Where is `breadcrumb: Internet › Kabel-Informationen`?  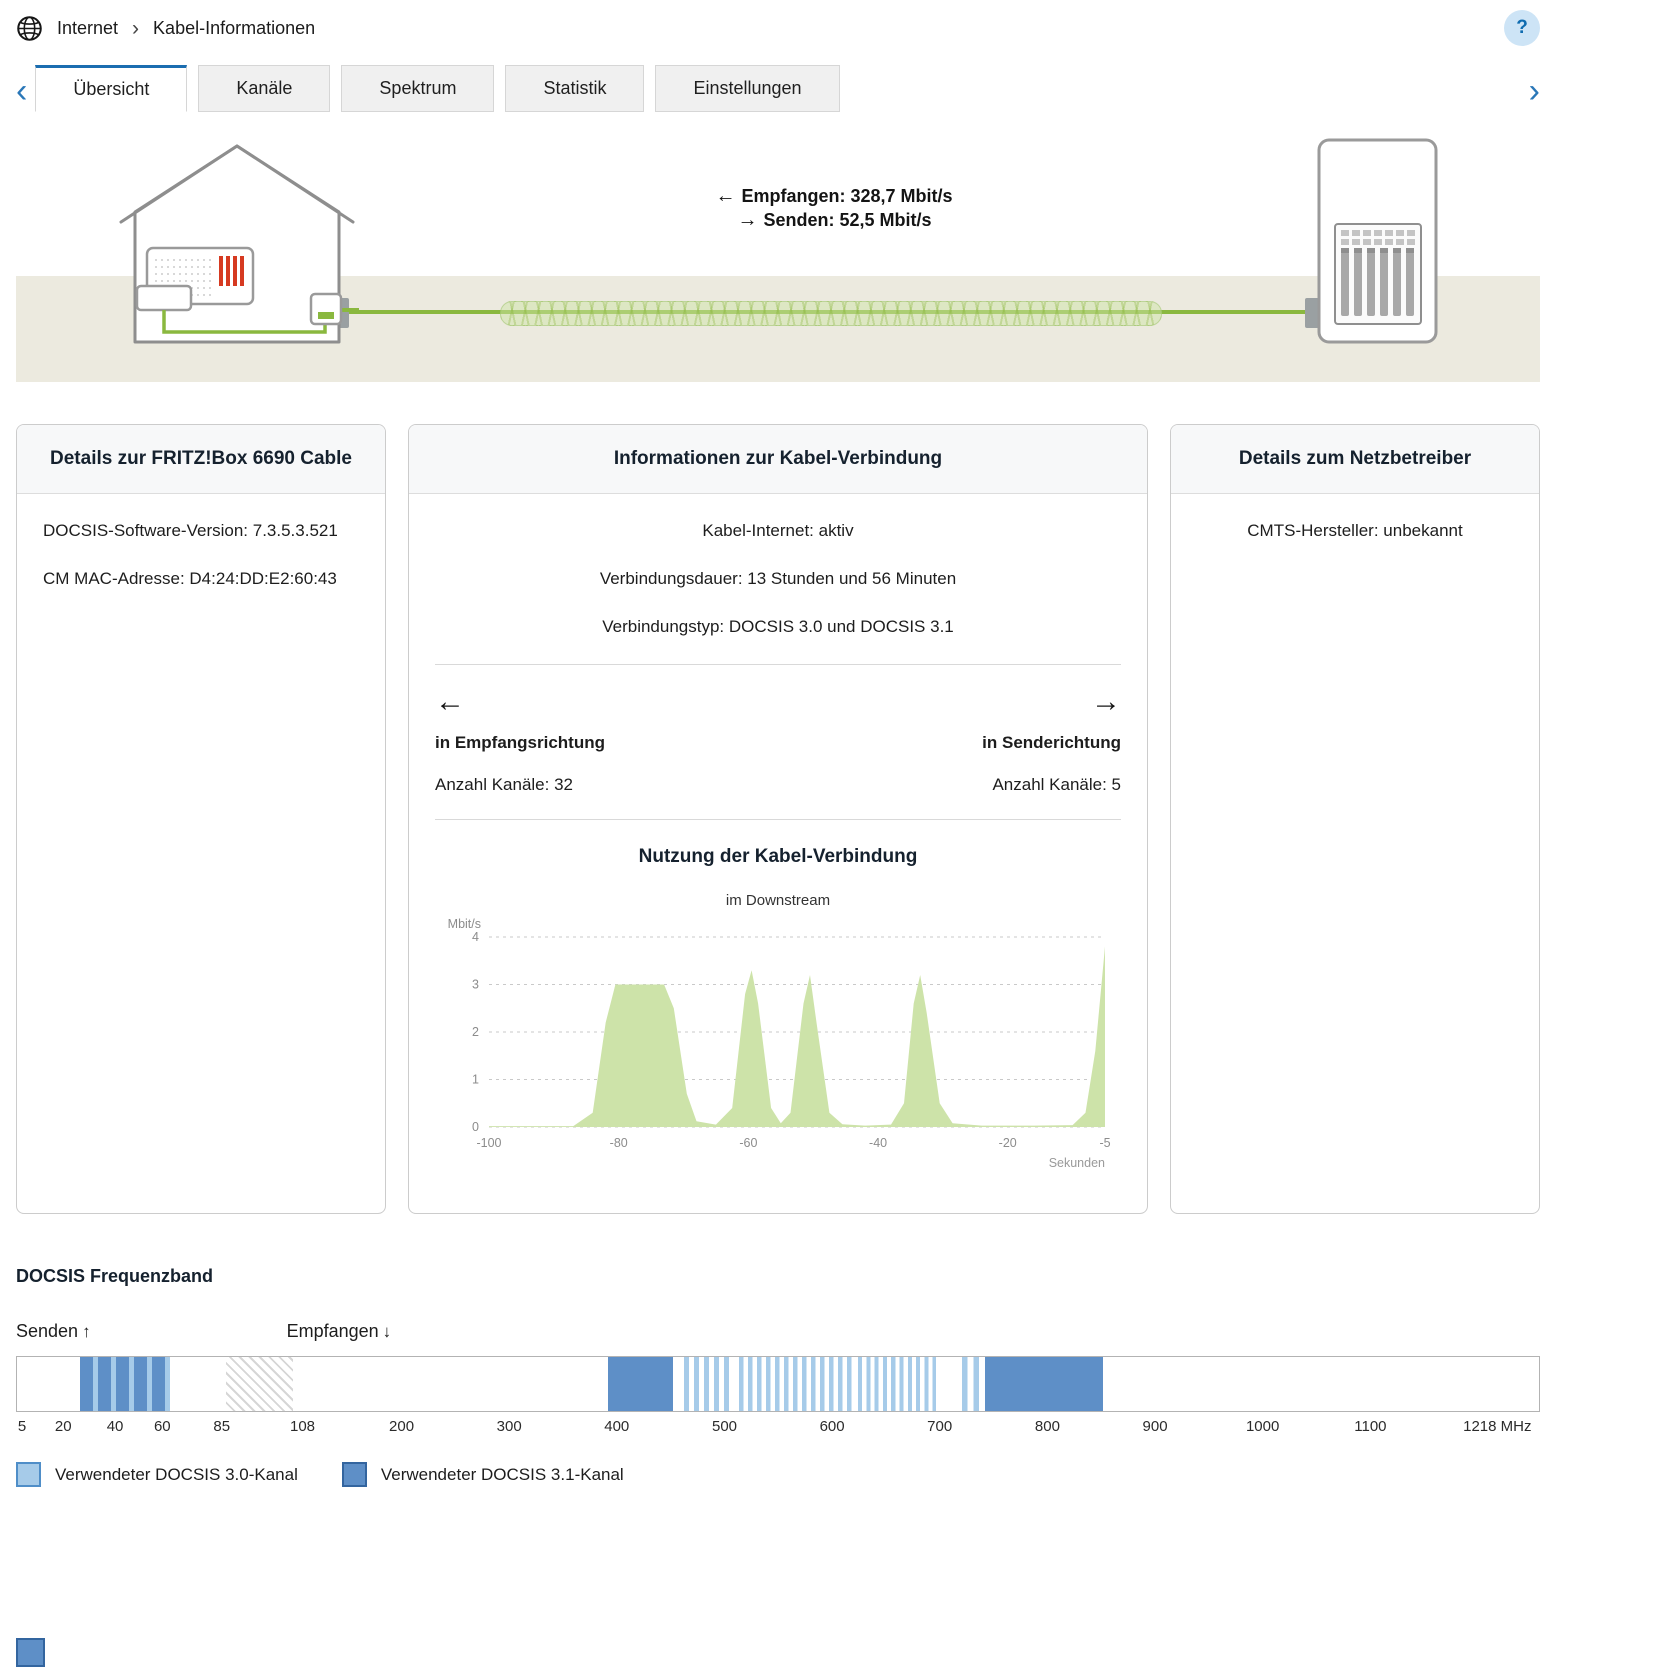 breadcrumb: Internet › Kabel-Informationen is located at coordinates (186, 28).